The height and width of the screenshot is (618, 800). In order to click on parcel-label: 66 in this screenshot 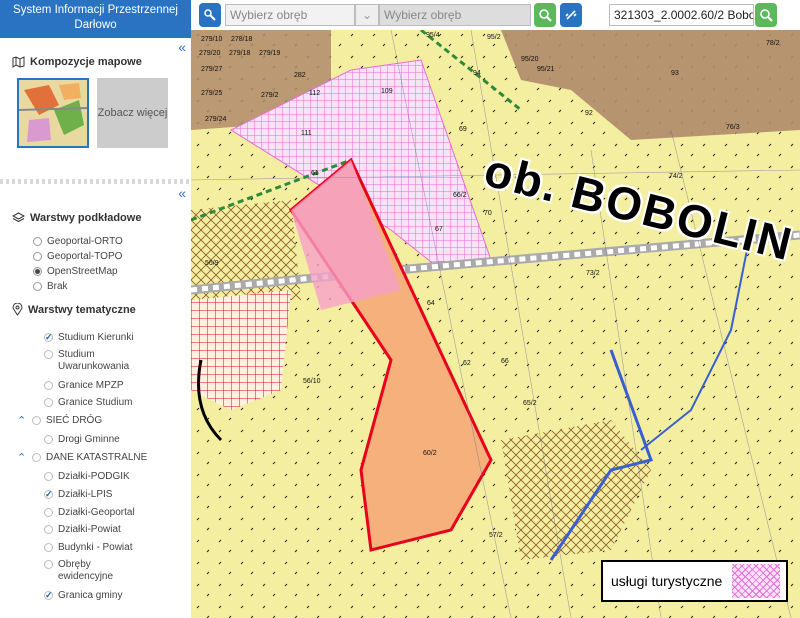, I will do `click(505, 361)`.